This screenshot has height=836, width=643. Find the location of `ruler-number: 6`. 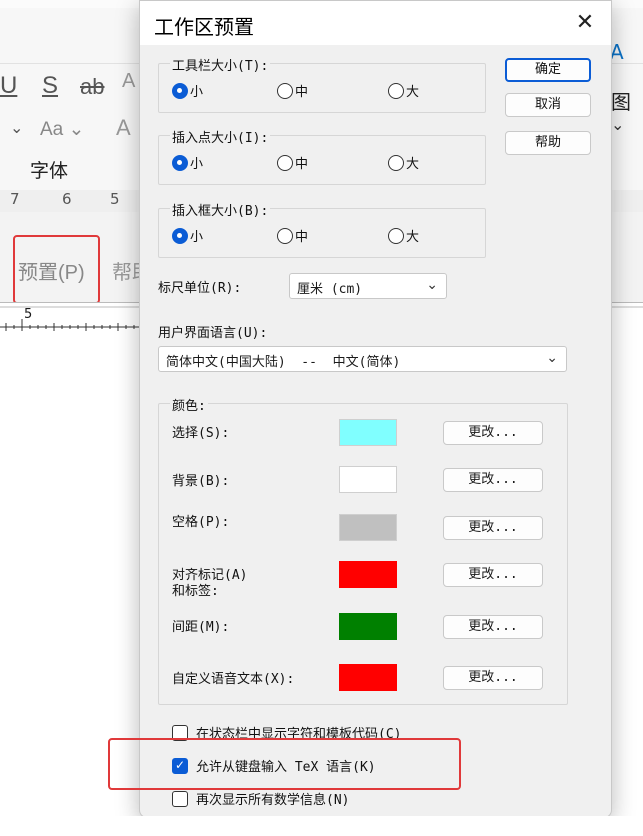

ruler-number: 6 is located at coordinates (67, 199).